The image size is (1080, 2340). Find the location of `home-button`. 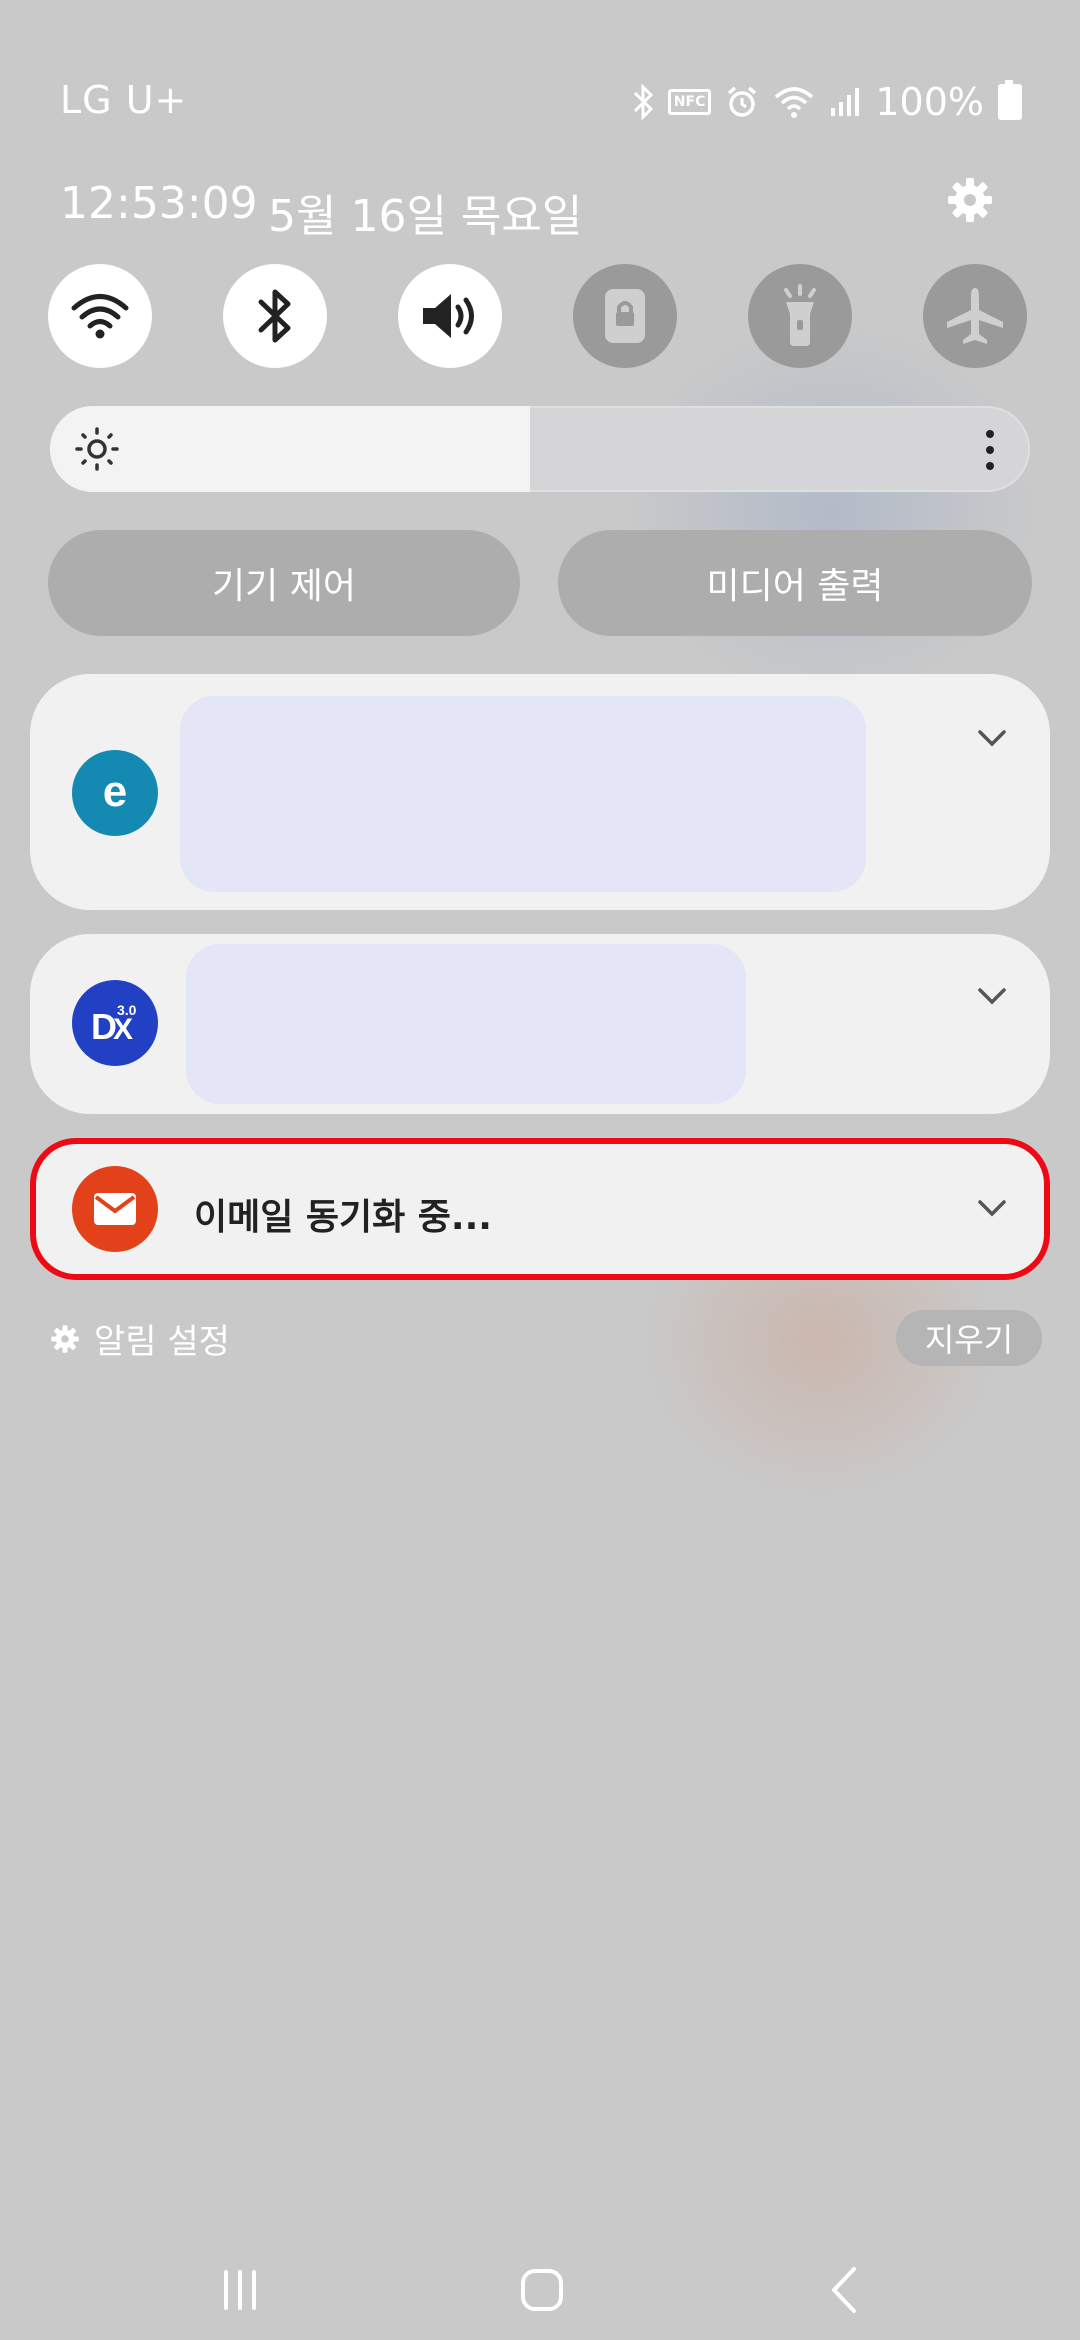

home-button is located at coordinates (542, 2290).